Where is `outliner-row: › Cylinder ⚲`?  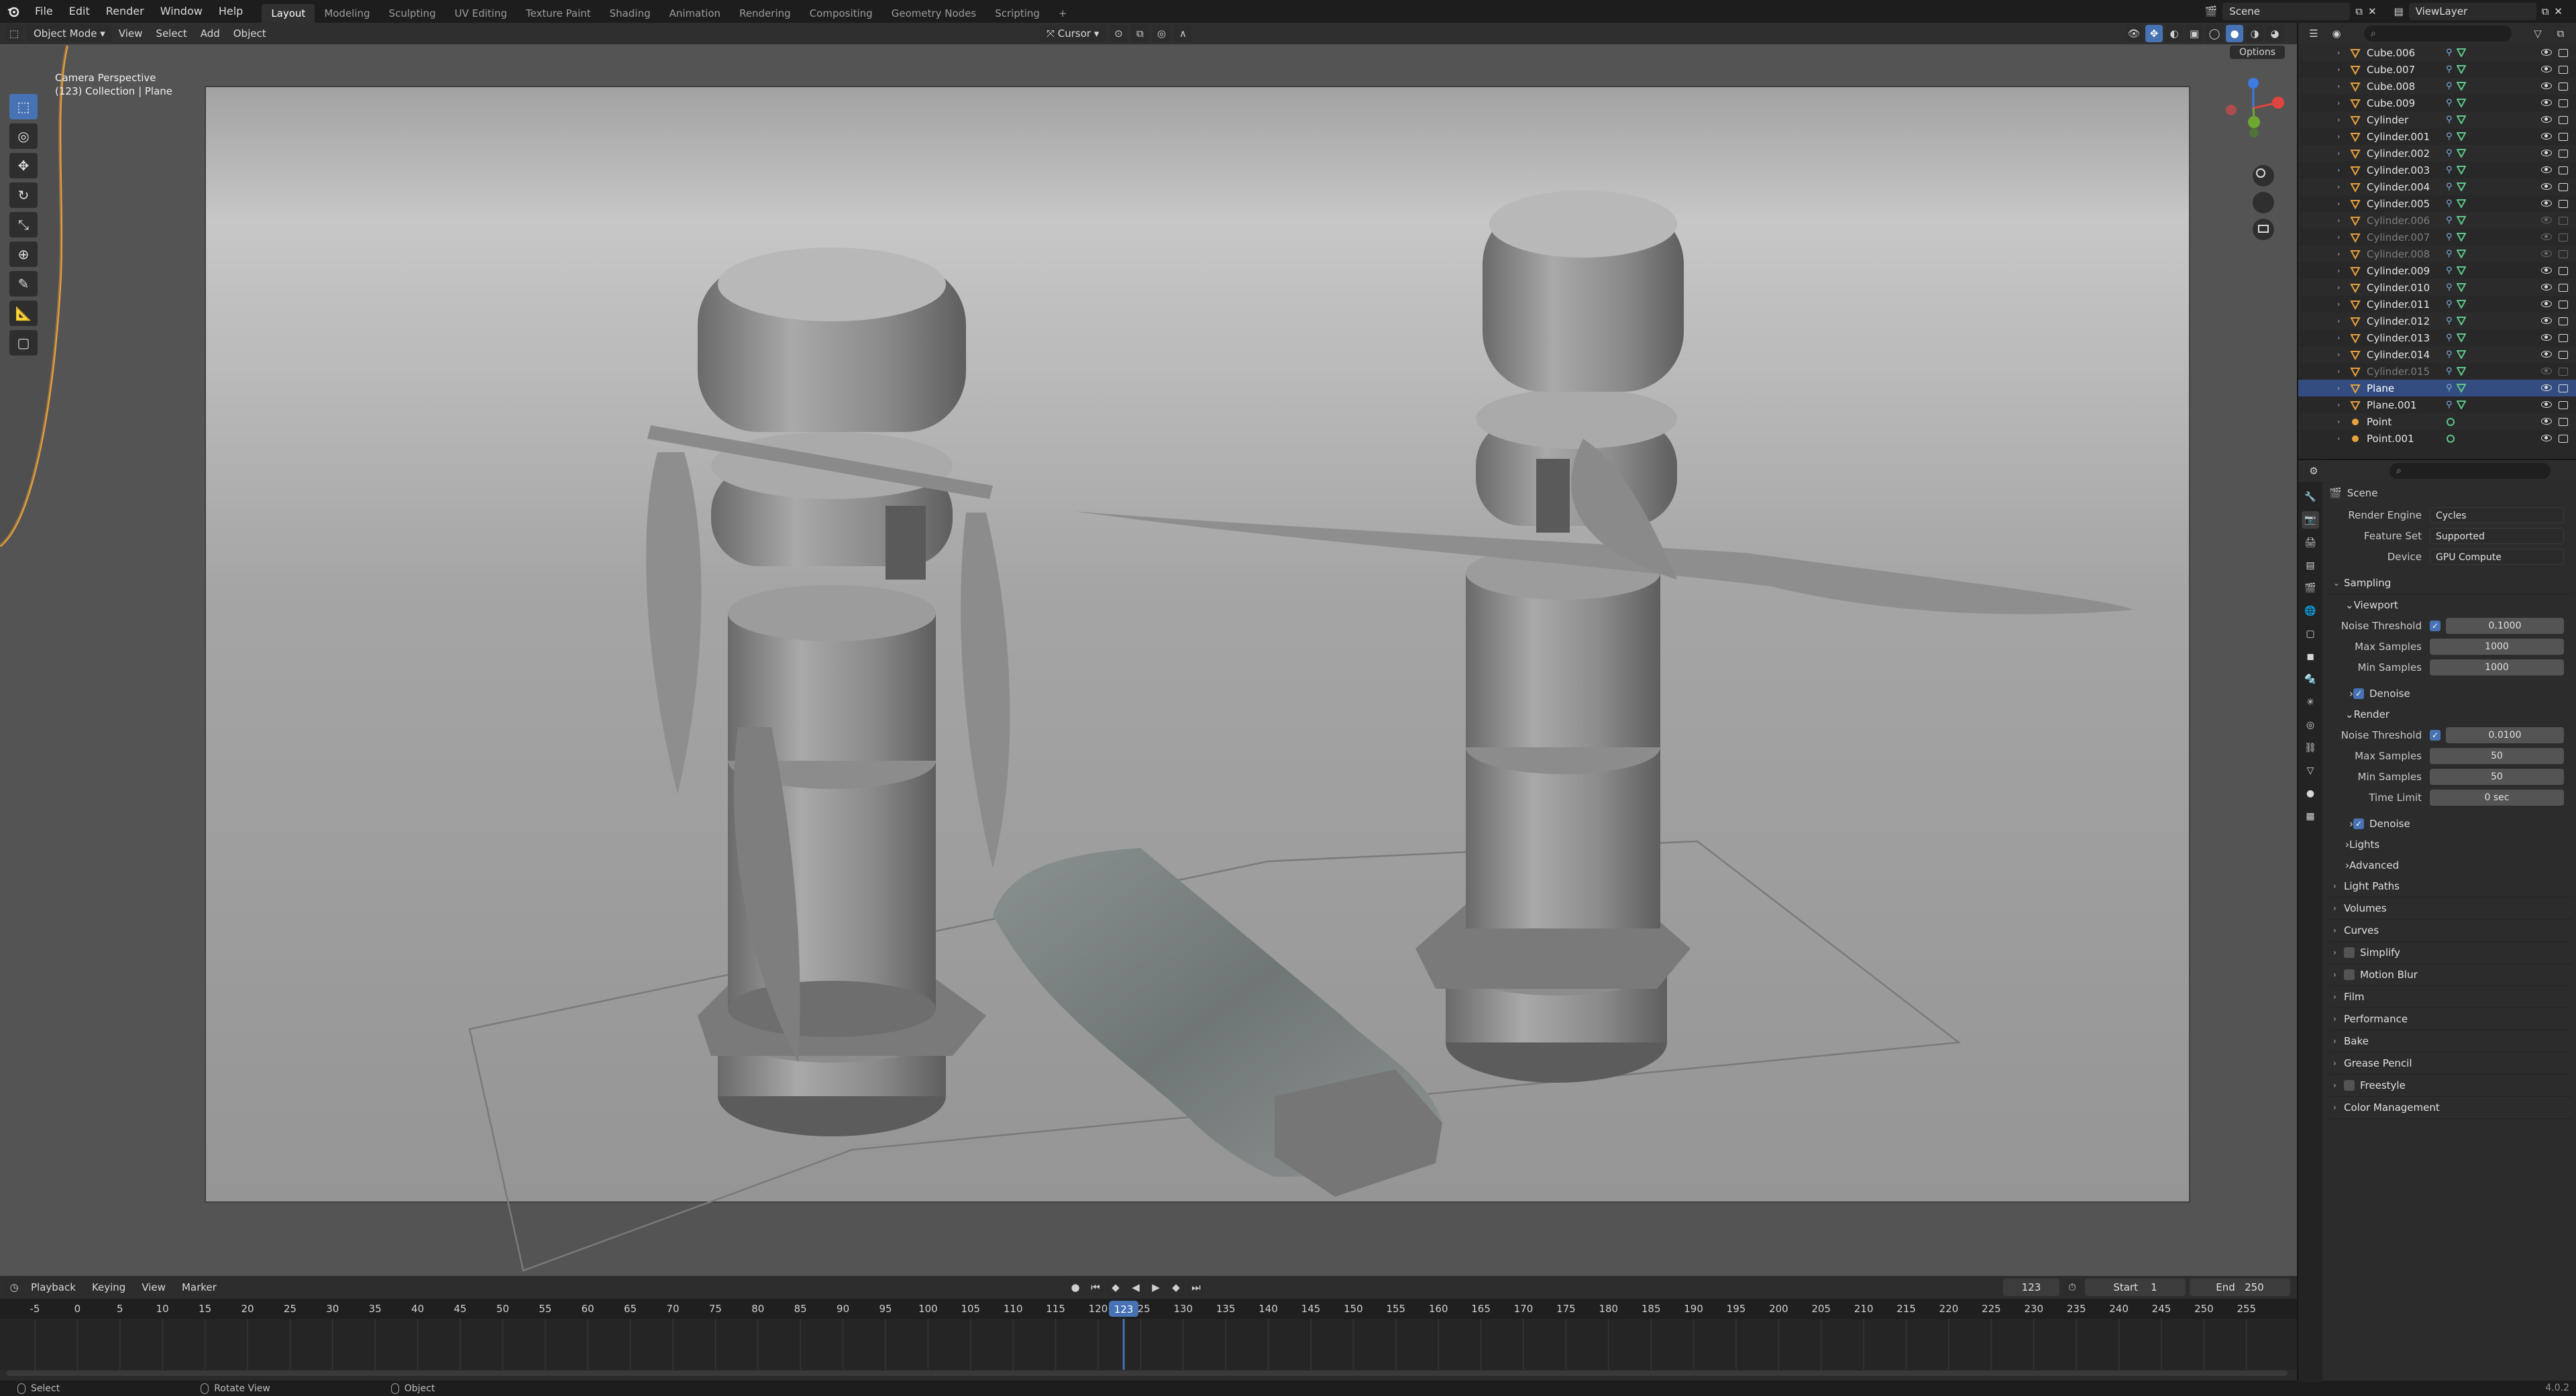 outliner-row: › Cylinder ⚲ is located at coordinates (2437, 119).